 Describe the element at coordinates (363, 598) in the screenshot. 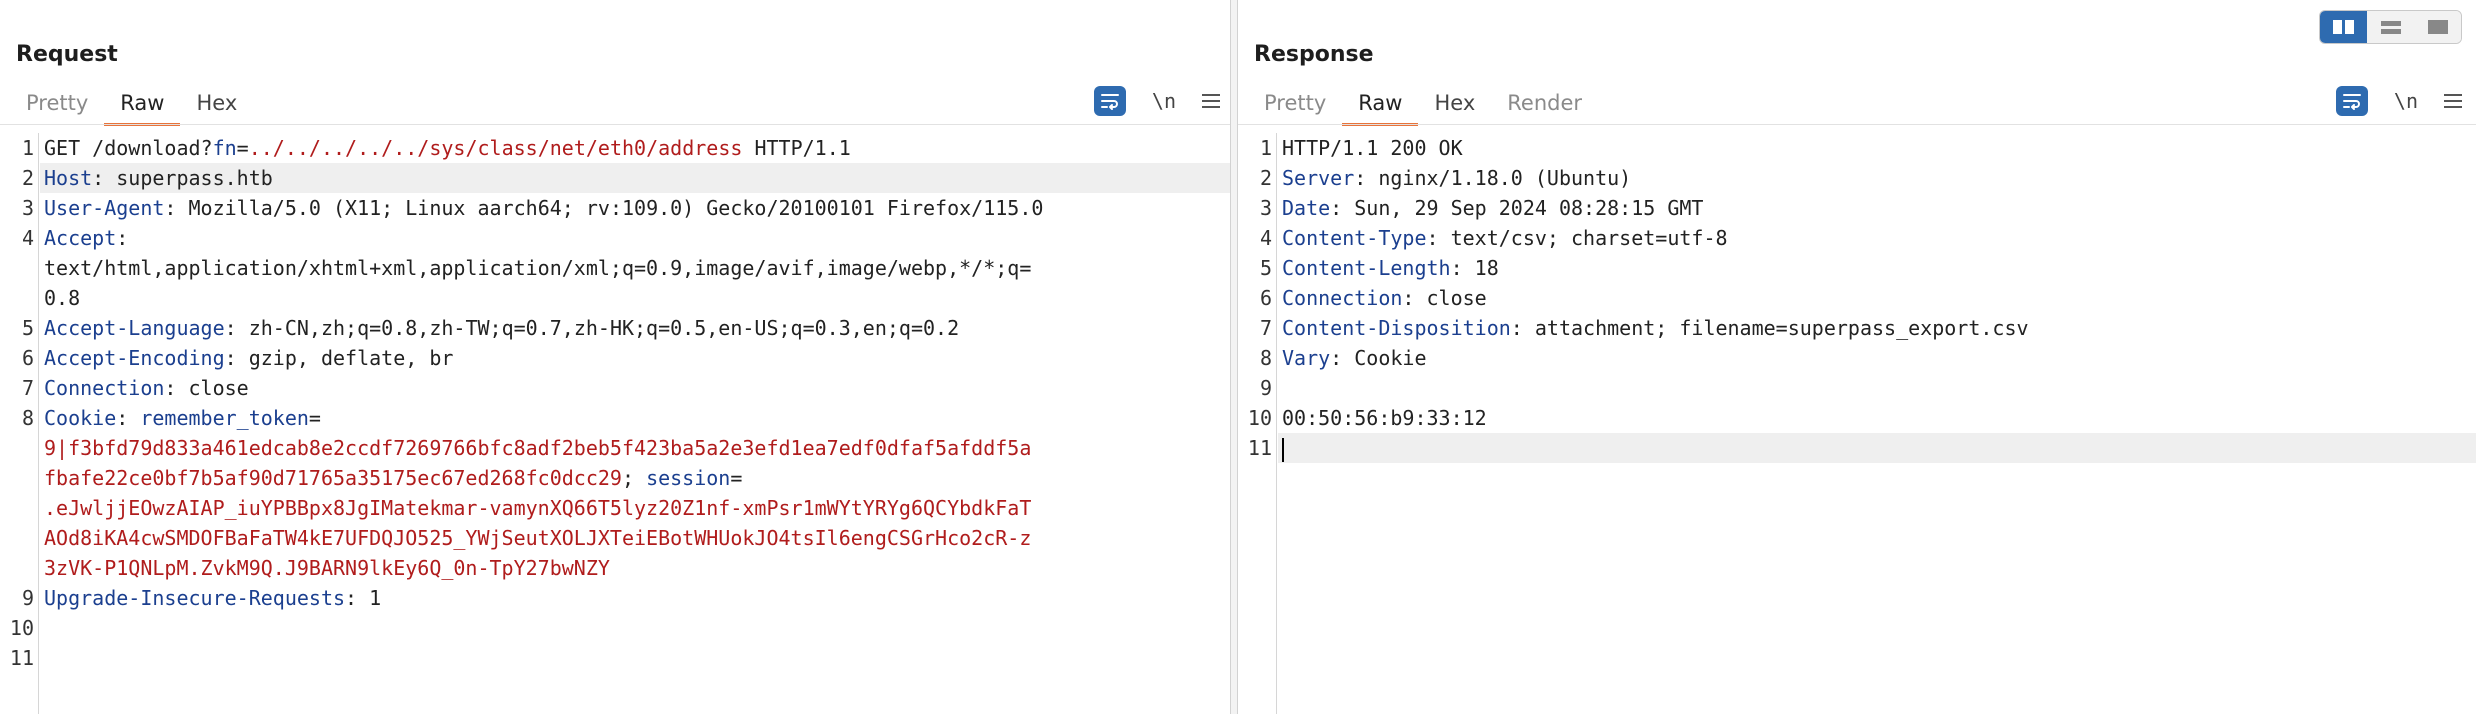

I see `code-text: : 1` at that location.